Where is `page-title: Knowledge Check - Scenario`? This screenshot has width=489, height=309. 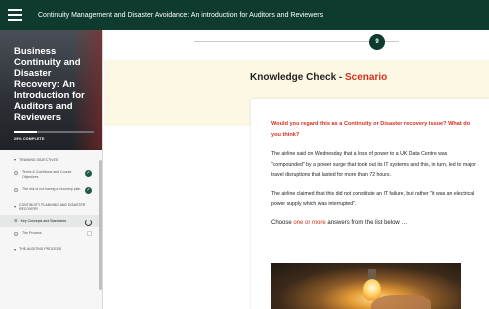 page-title: Knowledge Check - Scenario is located at coordinates (318, 77).